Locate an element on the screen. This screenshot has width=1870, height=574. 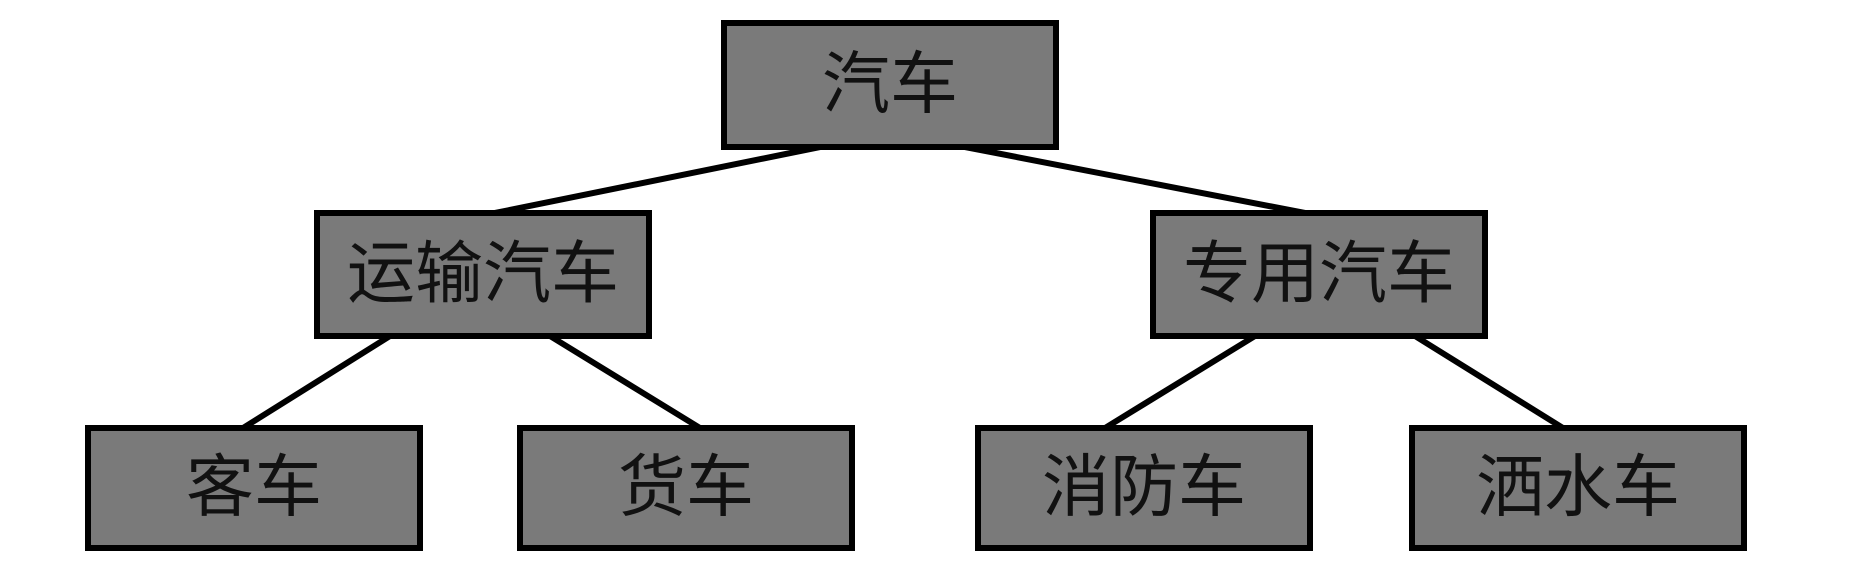
connector-root-to-transport is located at coordinates (657, 180).